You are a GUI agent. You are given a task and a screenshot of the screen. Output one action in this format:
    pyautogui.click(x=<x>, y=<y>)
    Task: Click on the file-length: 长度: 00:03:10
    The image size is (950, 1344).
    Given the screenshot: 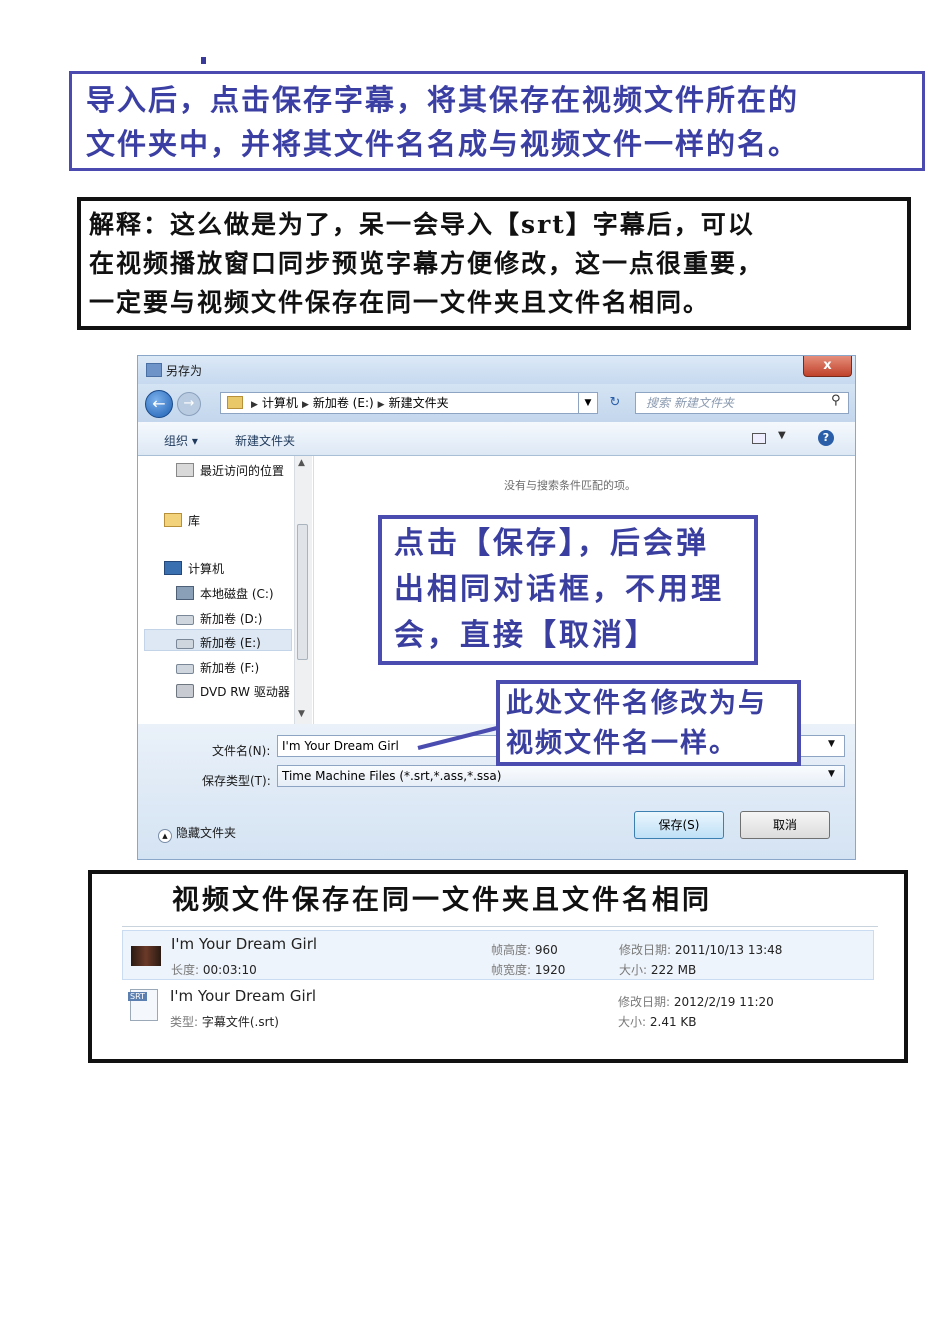 What is the action you would take?
    pyautogui.click(x=214, y=970)
    